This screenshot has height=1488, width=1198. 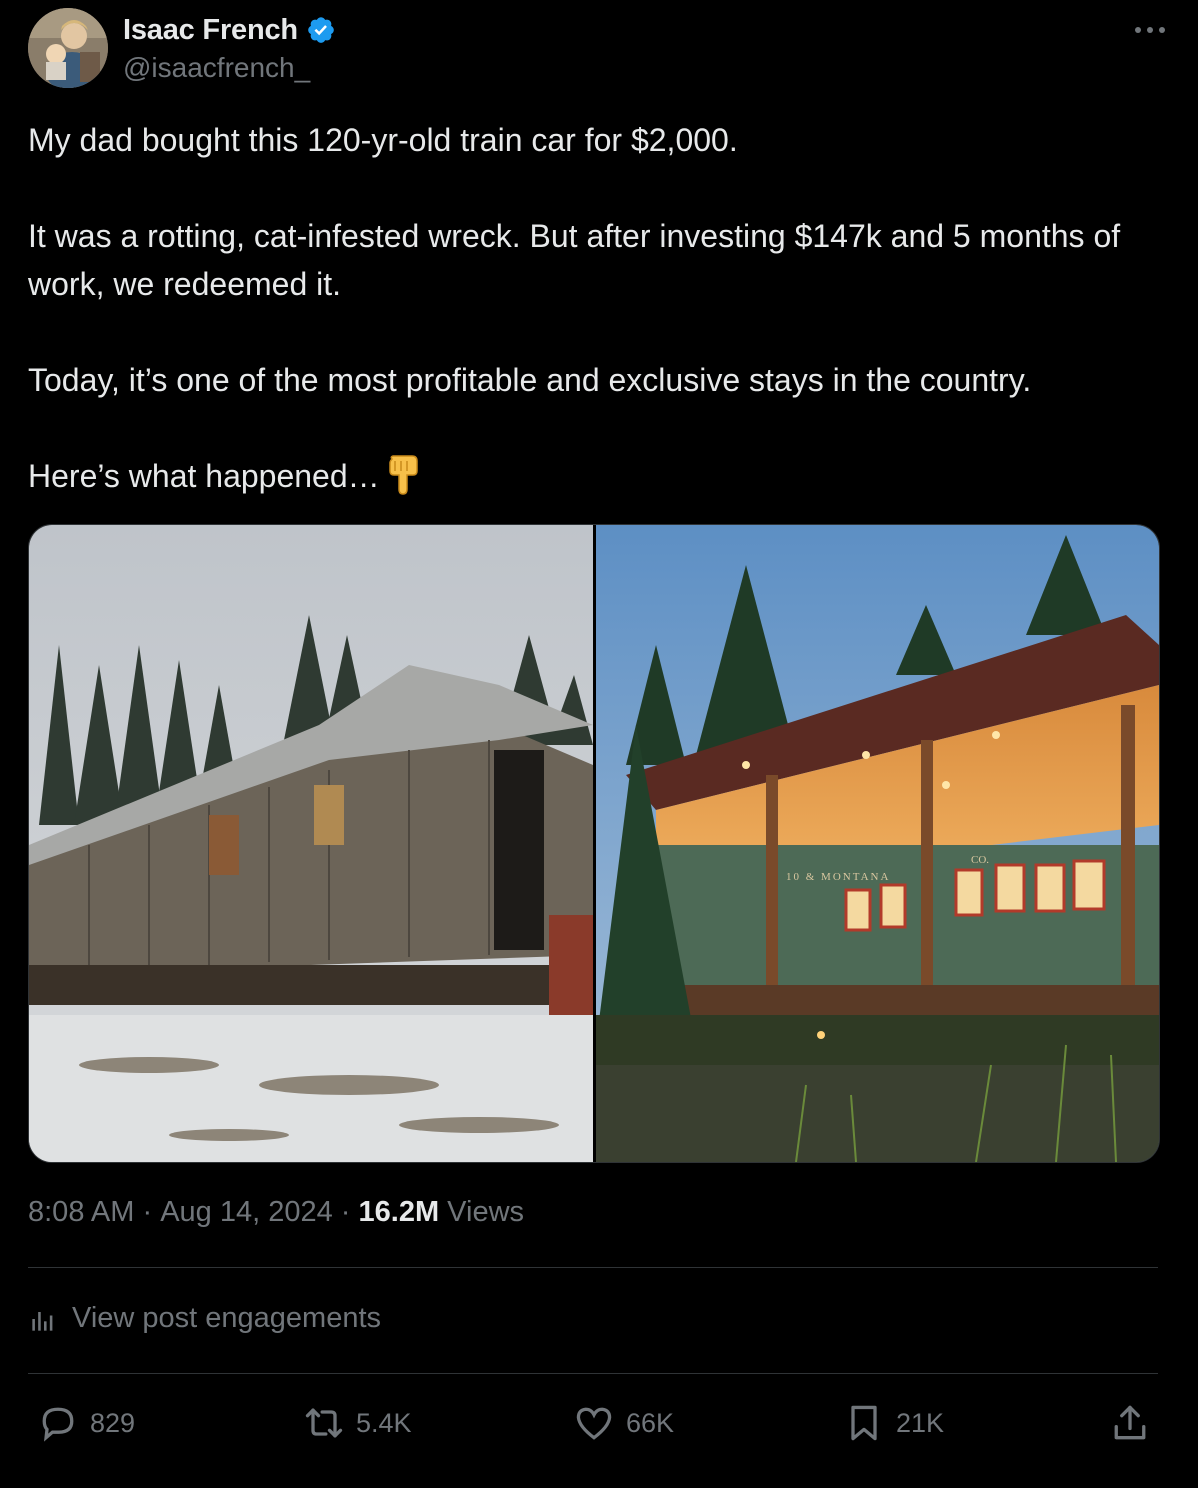 I want to click on view-engagements-link: View post engagements, so click(x=205, y=1318).